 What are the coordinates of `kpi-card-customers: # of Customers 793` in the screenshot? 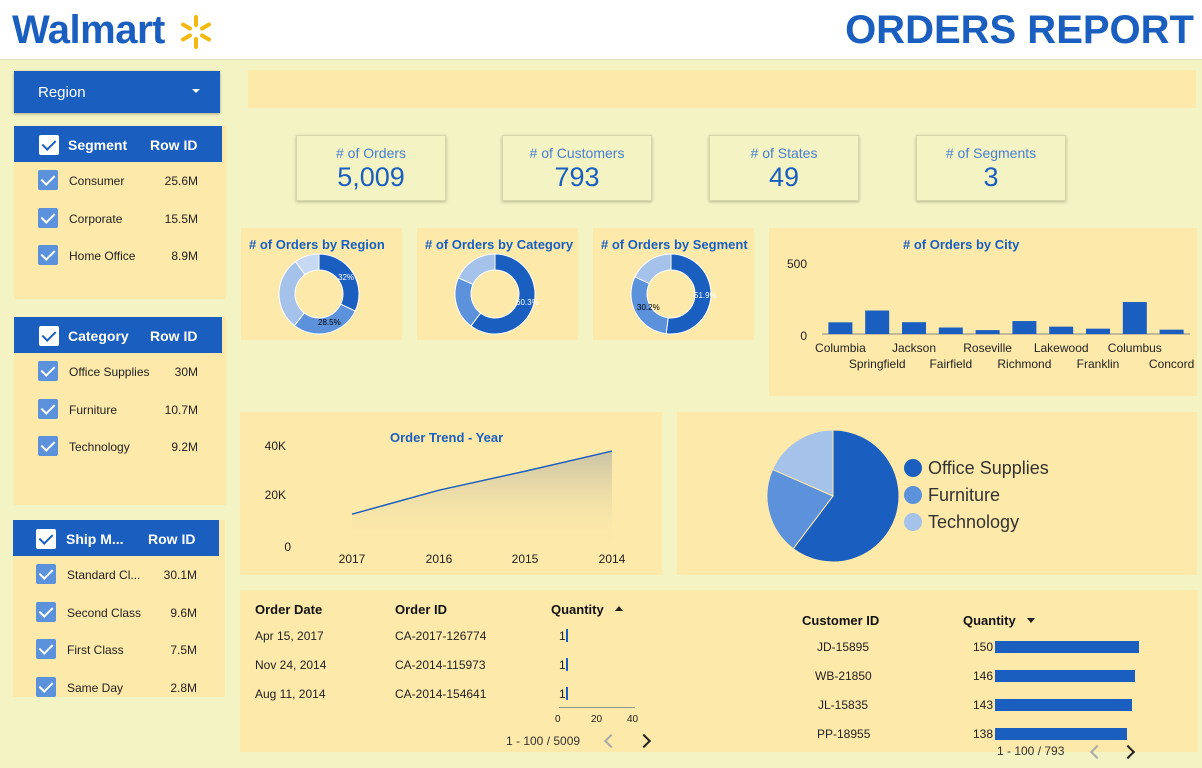 It's located at (577, 168).